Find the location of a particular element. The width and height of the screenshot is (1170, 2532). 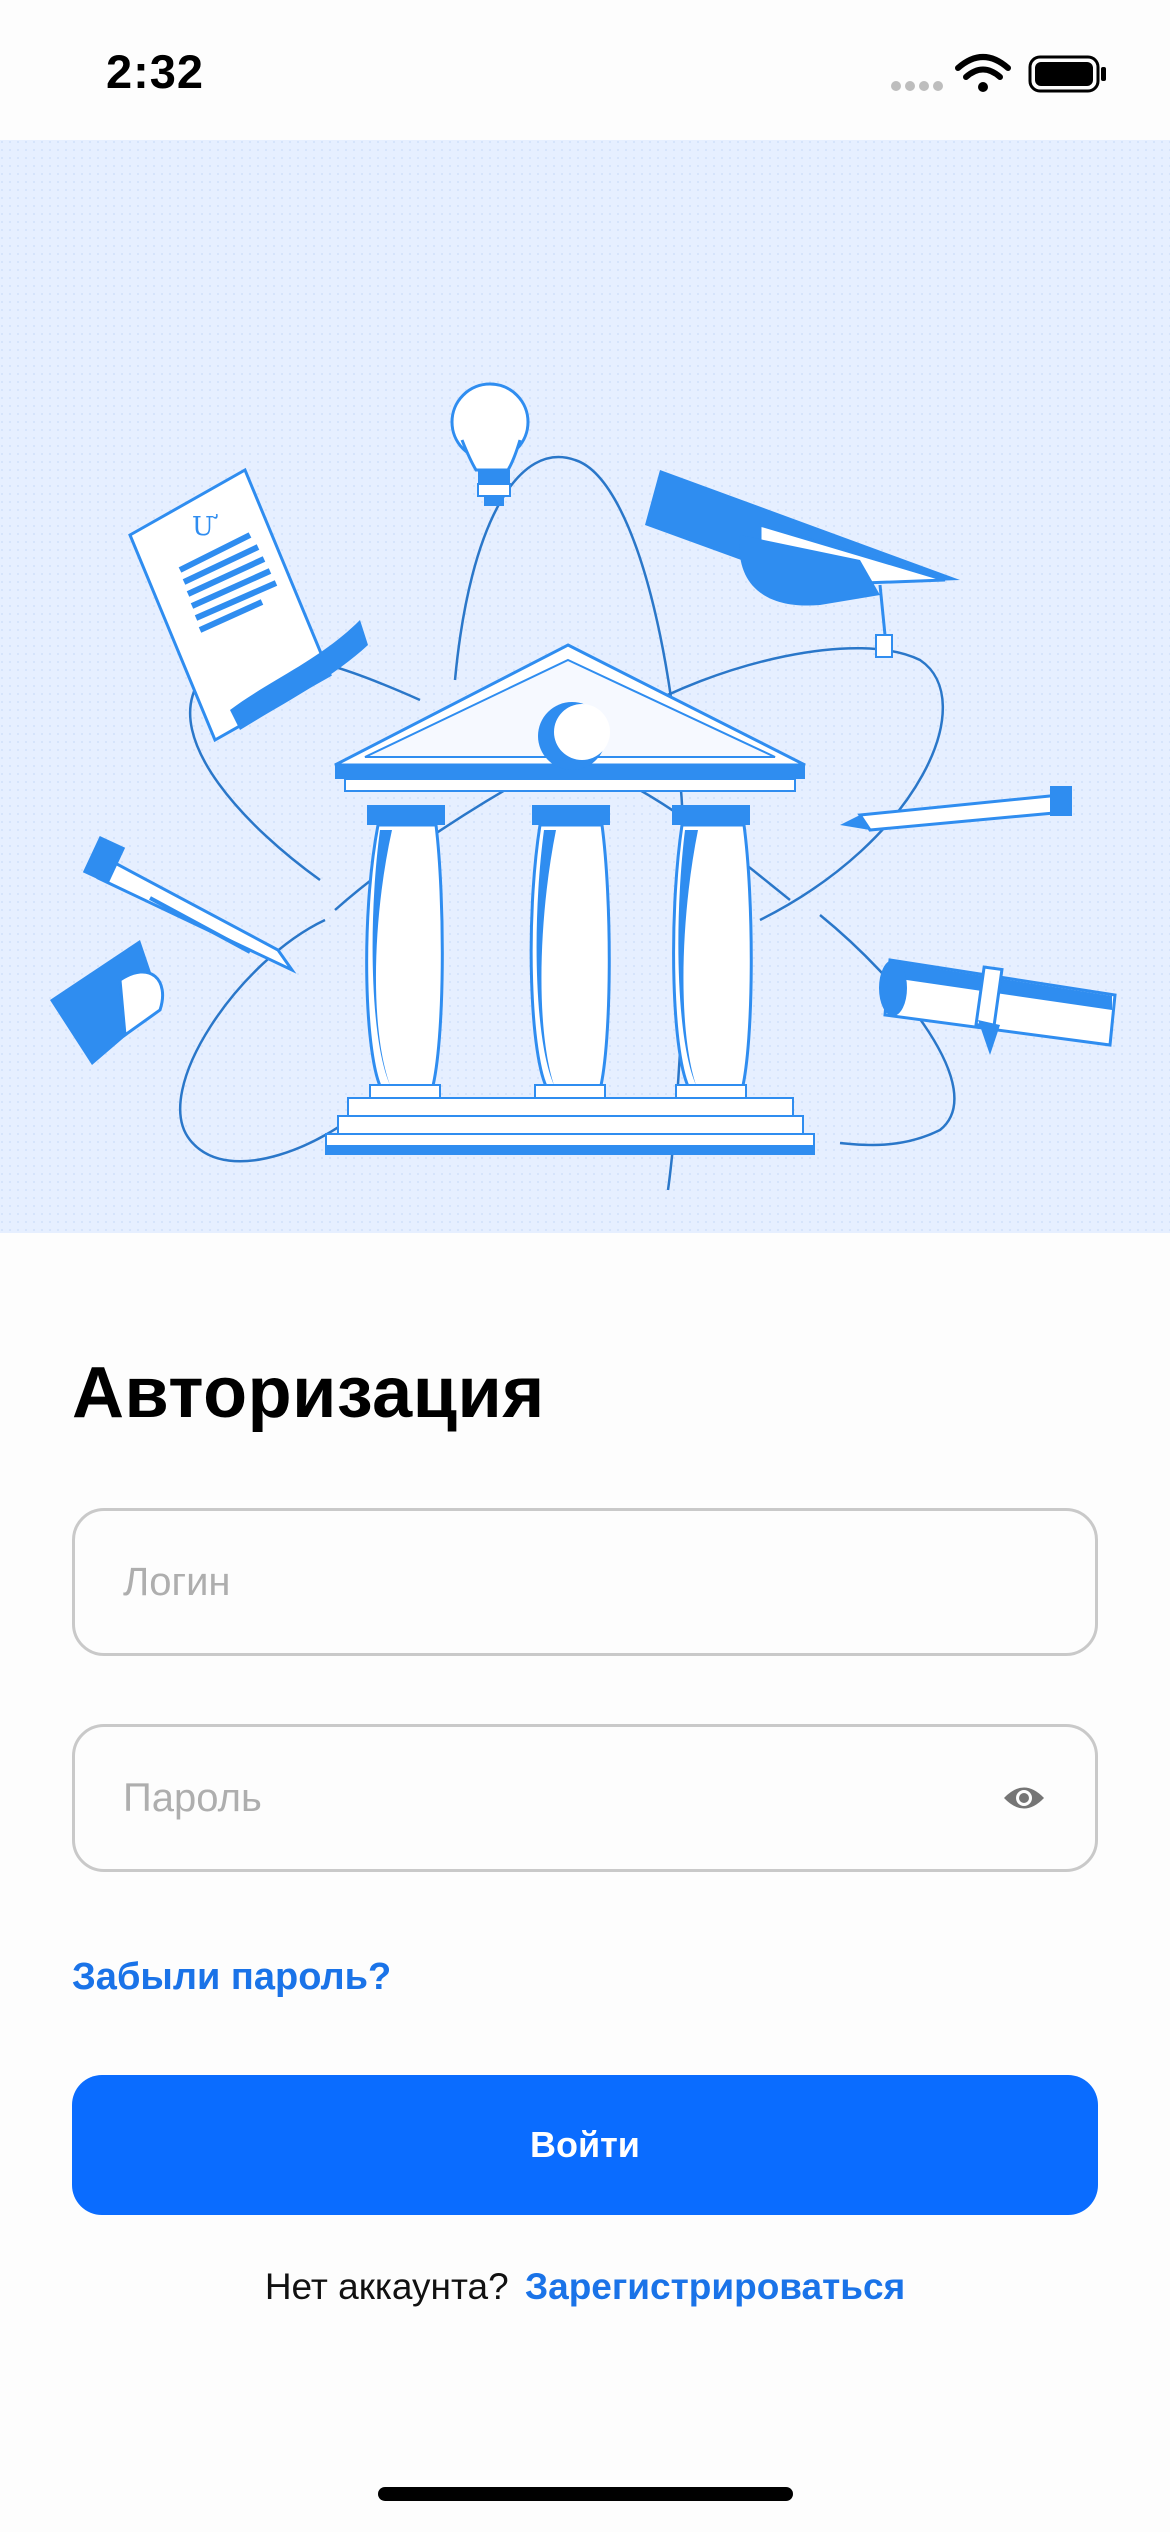

eye-icon is located at coordinates (1024, 1798).